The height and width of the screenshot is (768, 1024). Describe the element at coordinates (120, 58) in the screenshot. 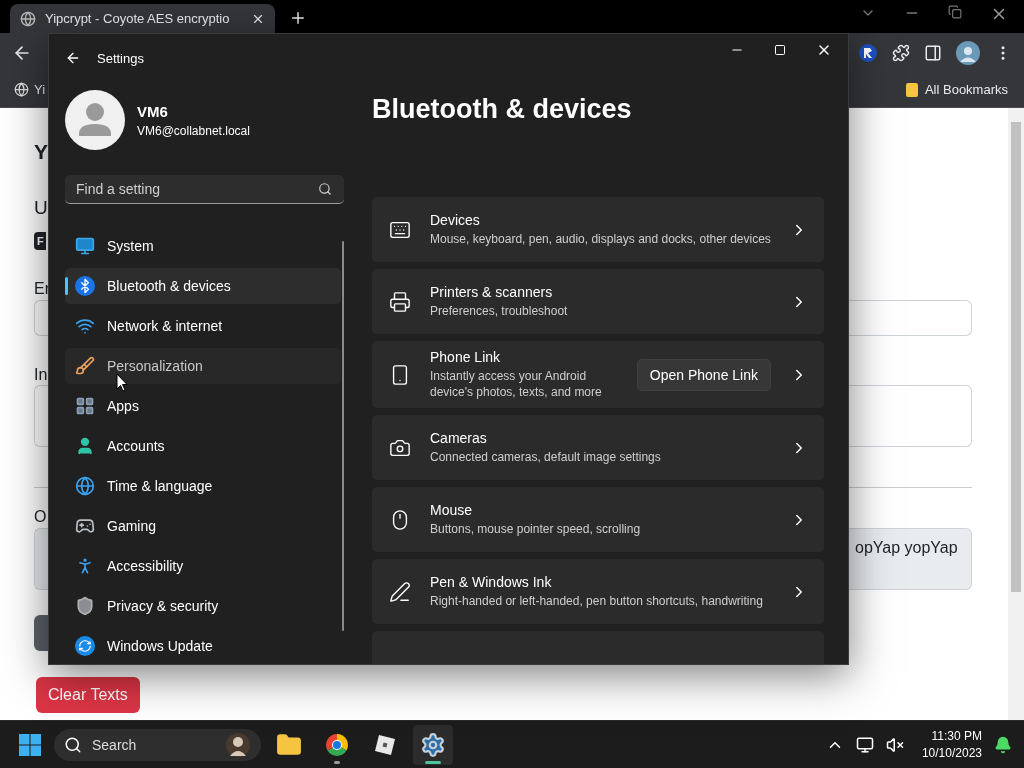

I see `window-title: Settings` at that location.